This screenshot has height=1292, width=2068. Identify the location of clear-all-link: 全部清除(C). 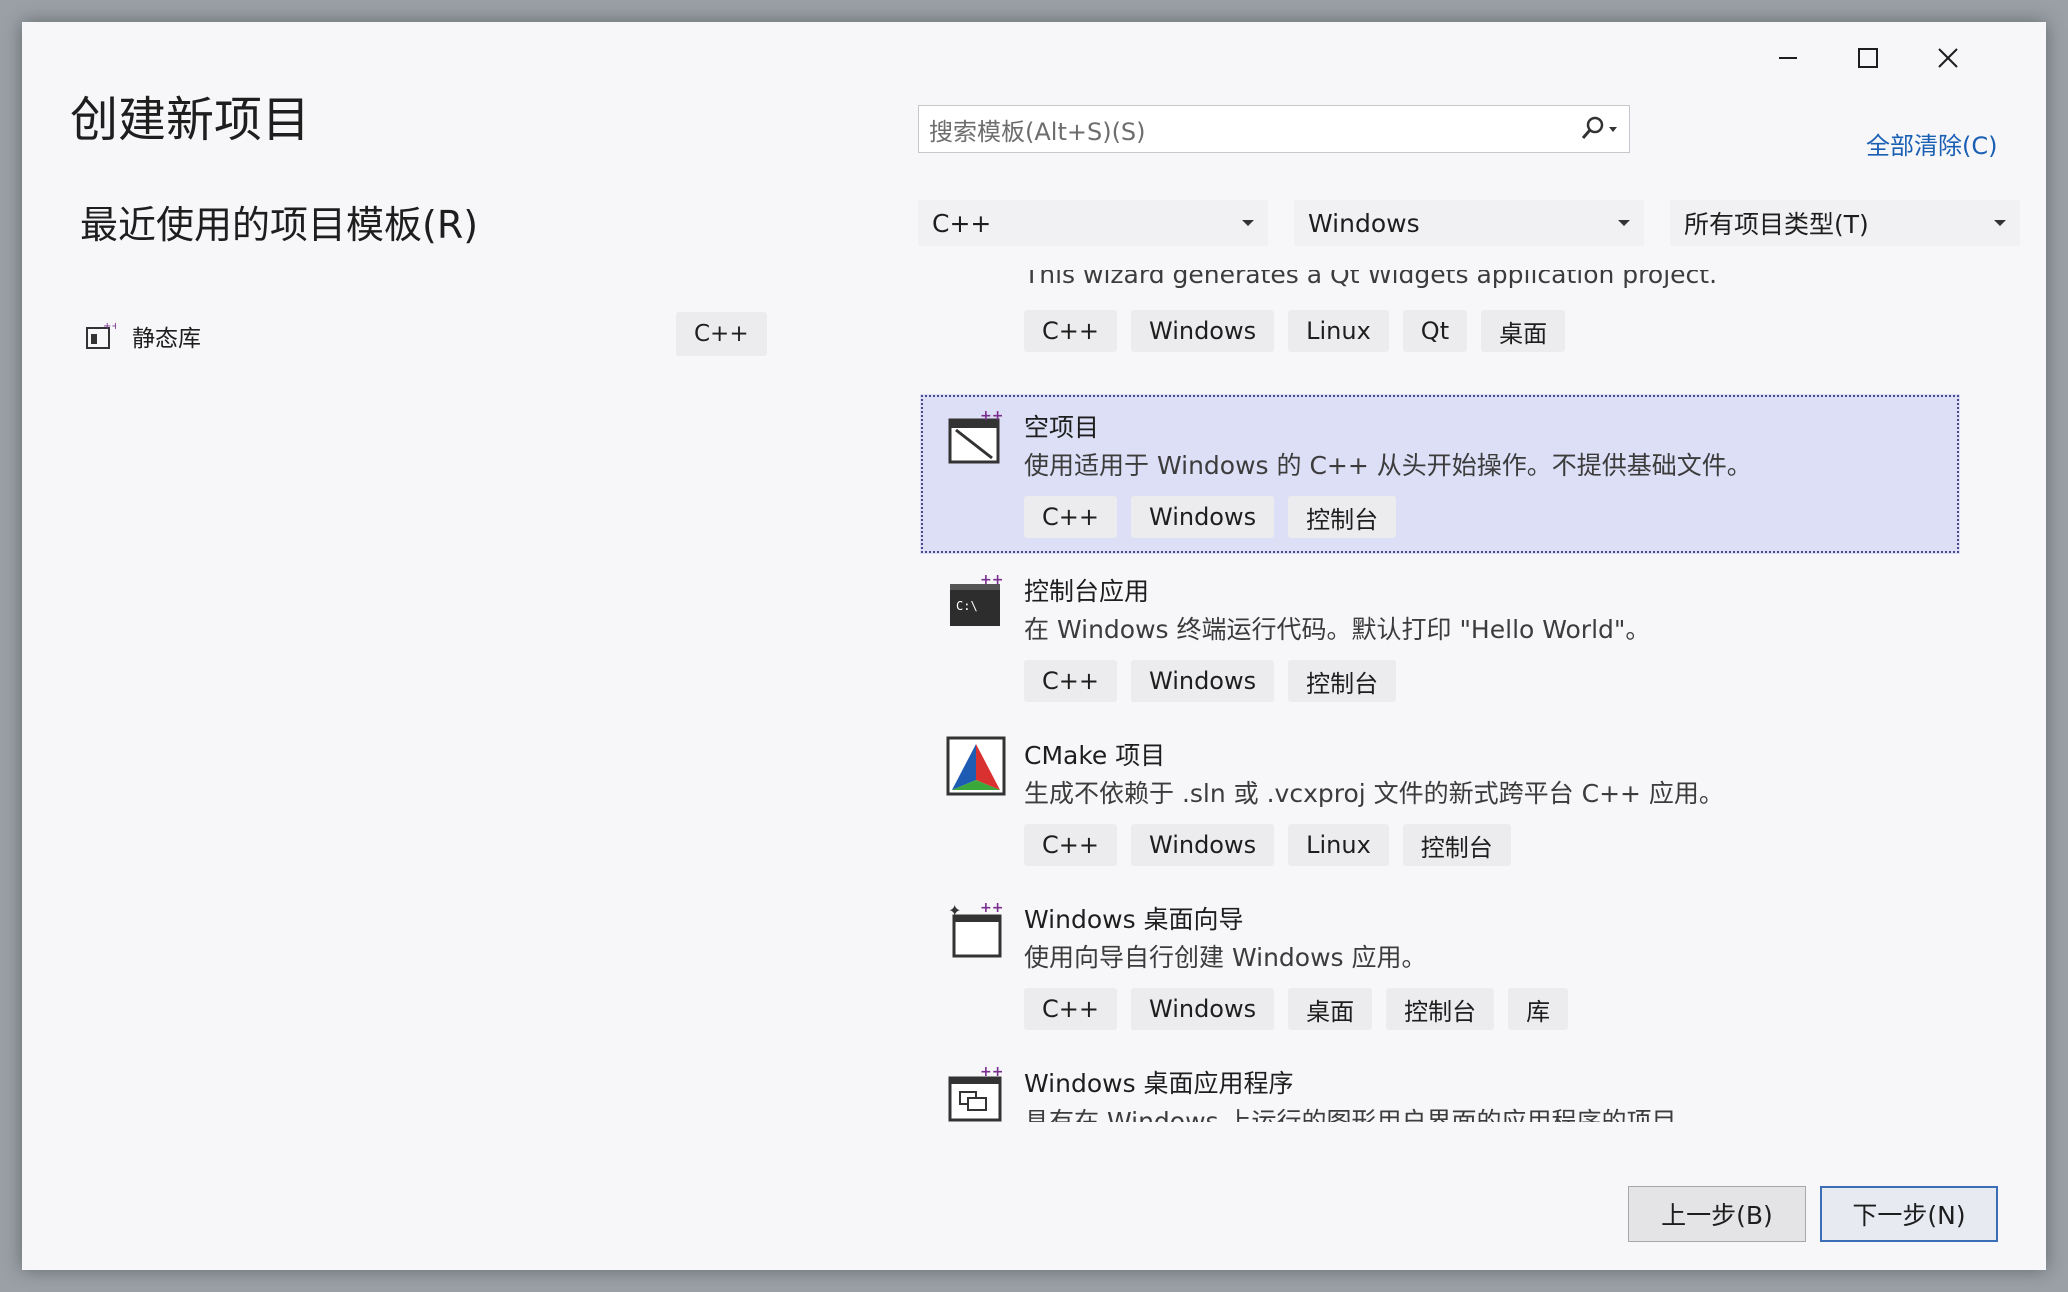
(1931, 143).